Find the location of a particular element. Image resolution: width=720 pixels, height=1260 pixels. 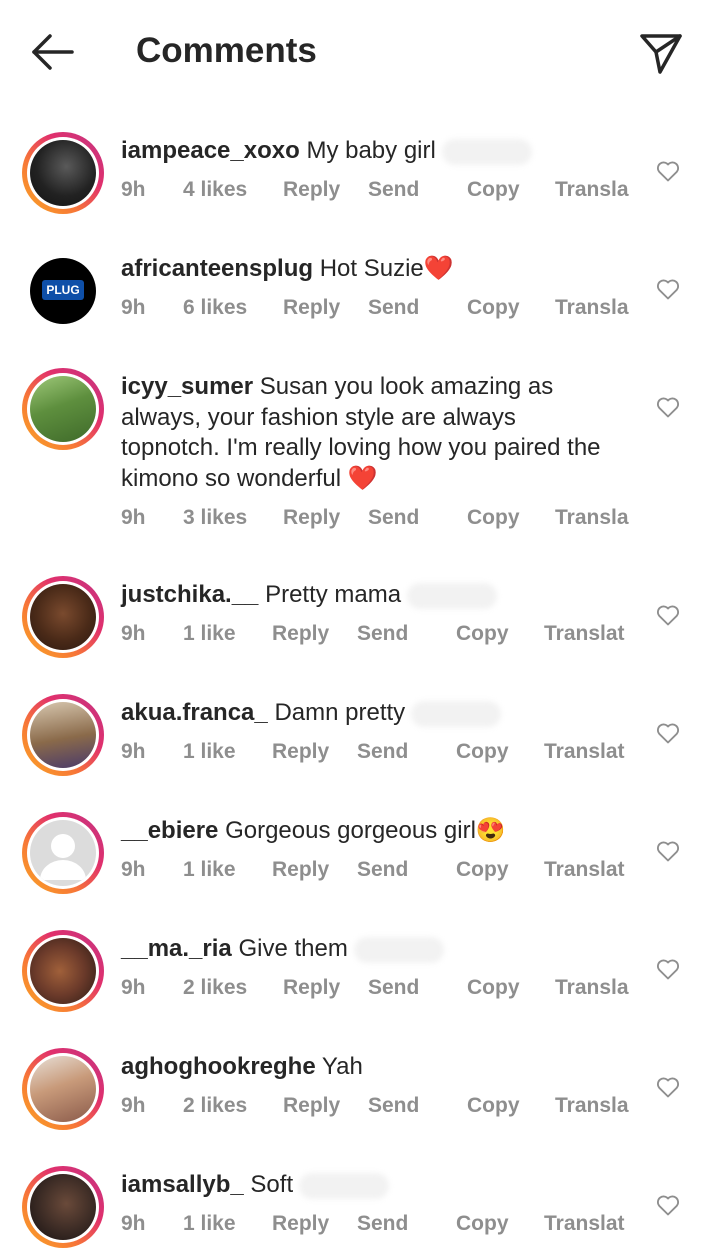

comment-body: Hot Suzie is located at coordinates (371, 268).